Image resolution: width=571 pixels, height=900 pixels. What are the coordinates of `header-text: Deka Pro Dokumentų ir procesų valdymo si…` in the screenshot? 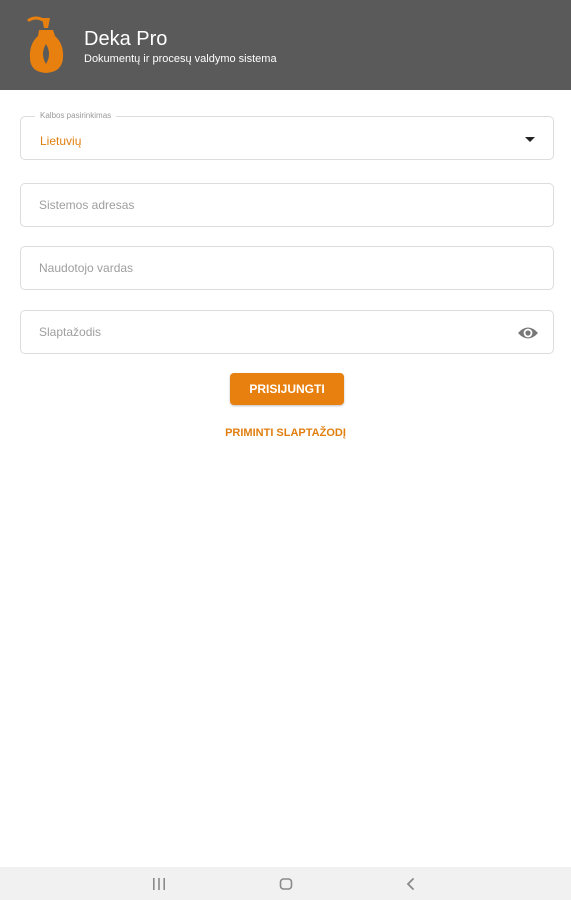 It's located at (180, 47).